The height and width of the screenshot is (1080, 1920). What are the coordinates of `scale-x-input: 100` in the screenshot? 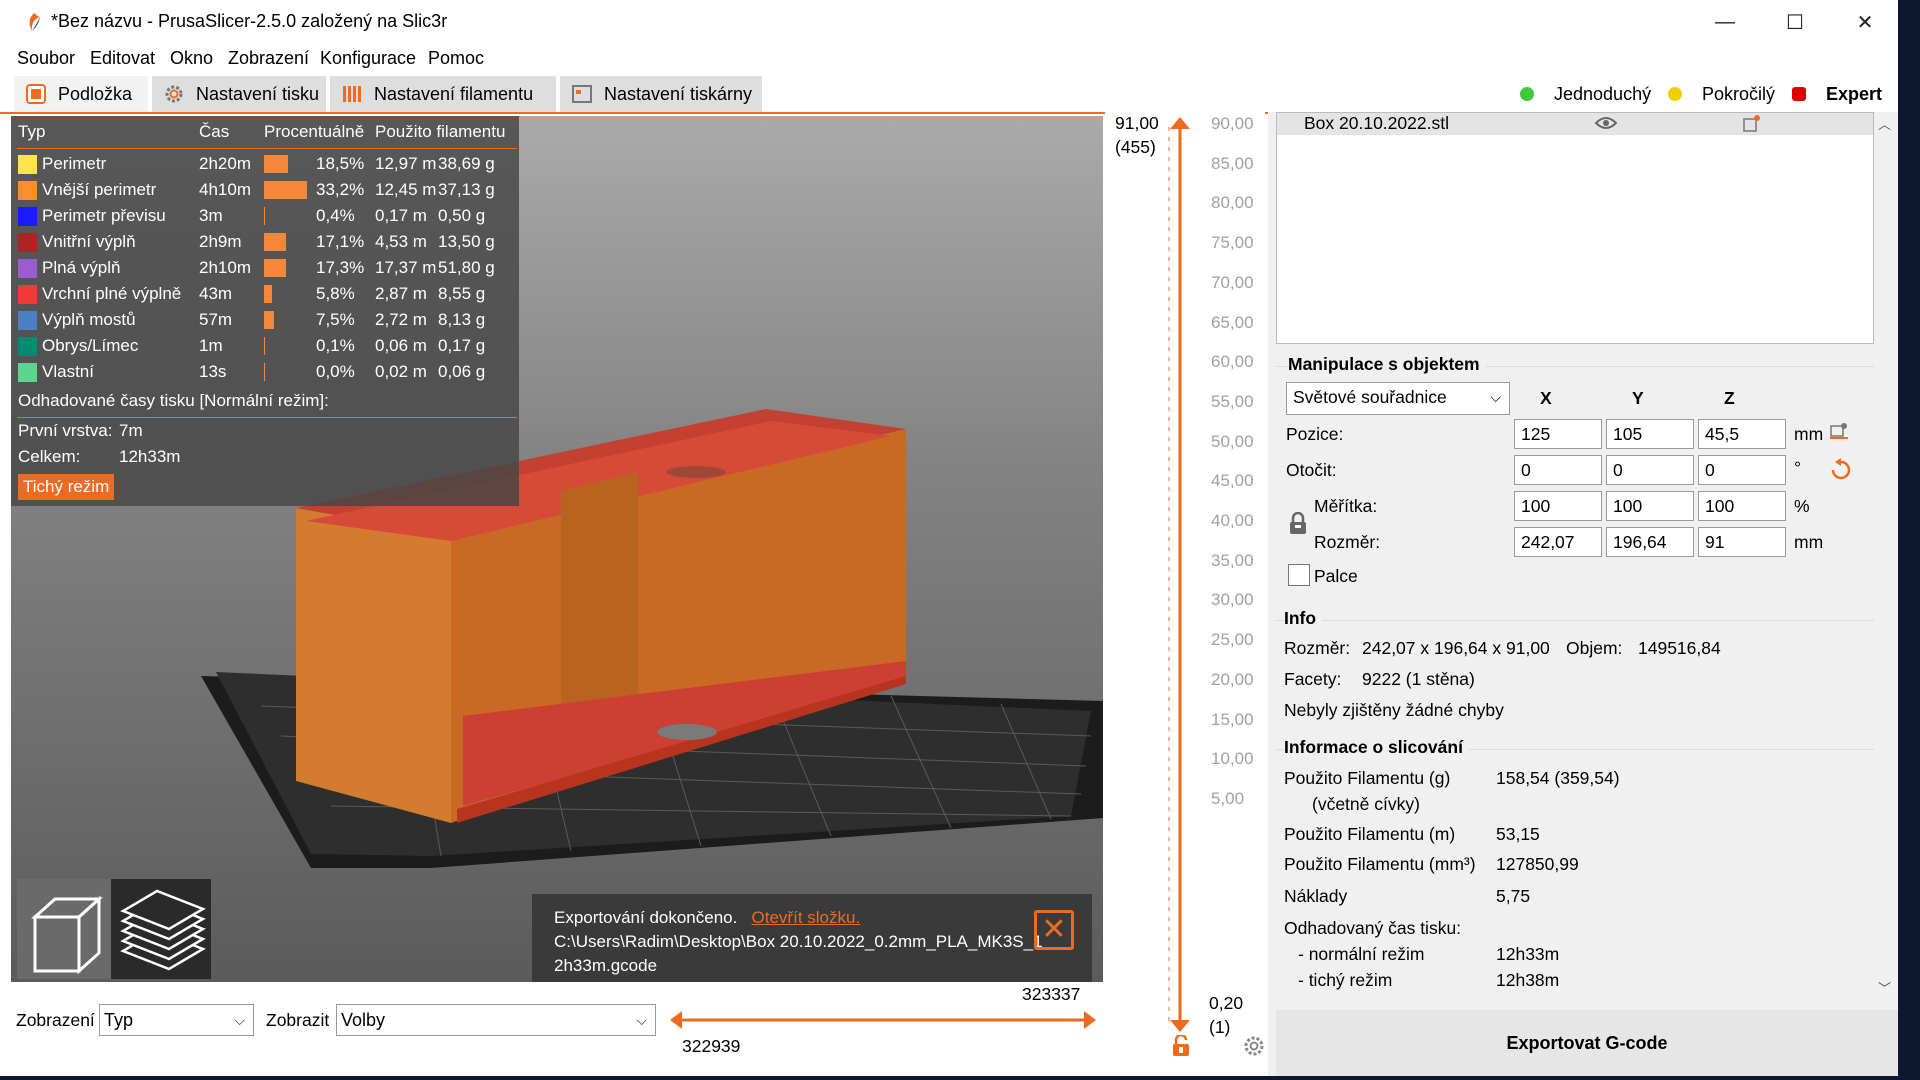 It's located at (1558, 506).